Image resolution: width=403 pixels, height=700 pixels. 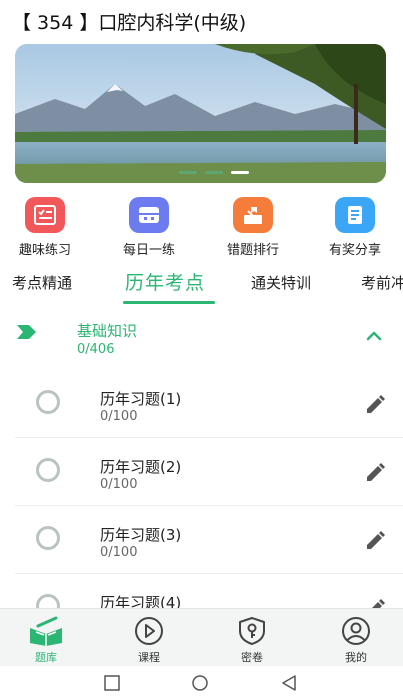 I want to click on carousel-dot-active, so click(x=240, y=172).